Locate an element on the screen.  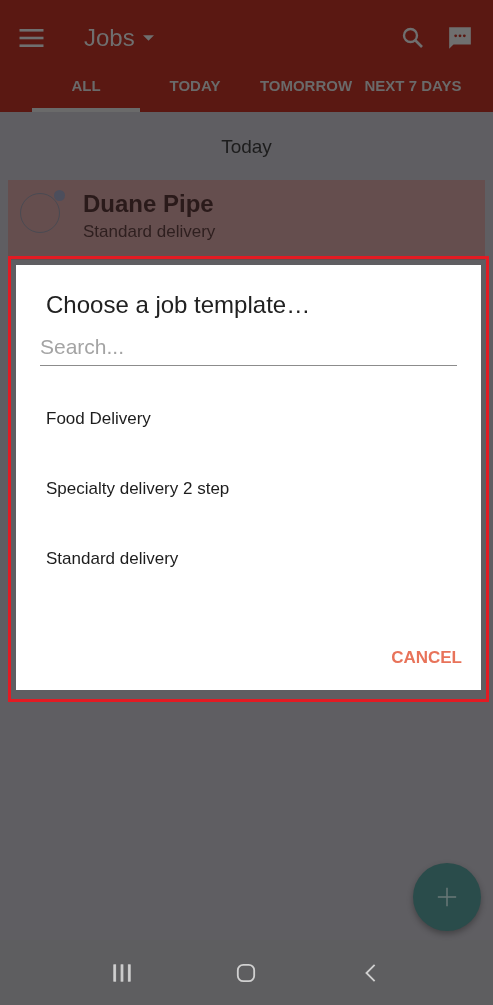
cancel-button: CANCEL is located at coordinates (426, 658).